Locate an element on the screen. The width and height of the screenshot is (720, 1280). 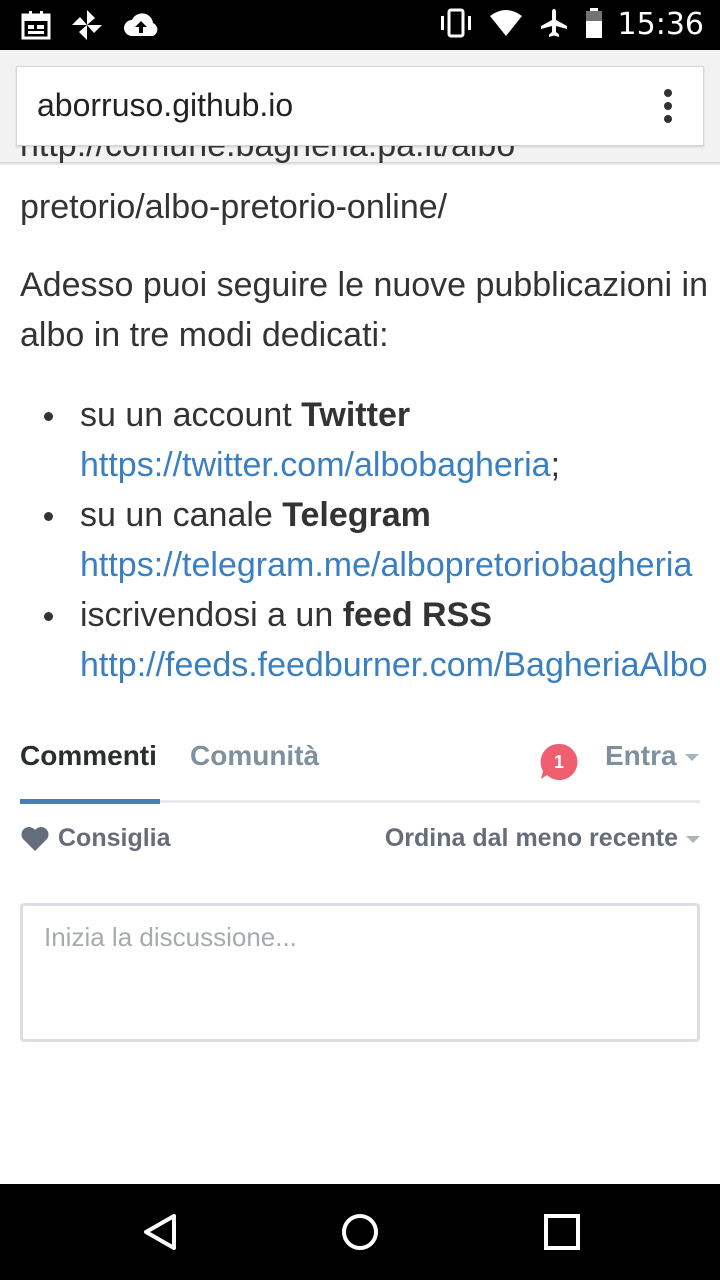
home-icon is located at coordinates (360, 1234).